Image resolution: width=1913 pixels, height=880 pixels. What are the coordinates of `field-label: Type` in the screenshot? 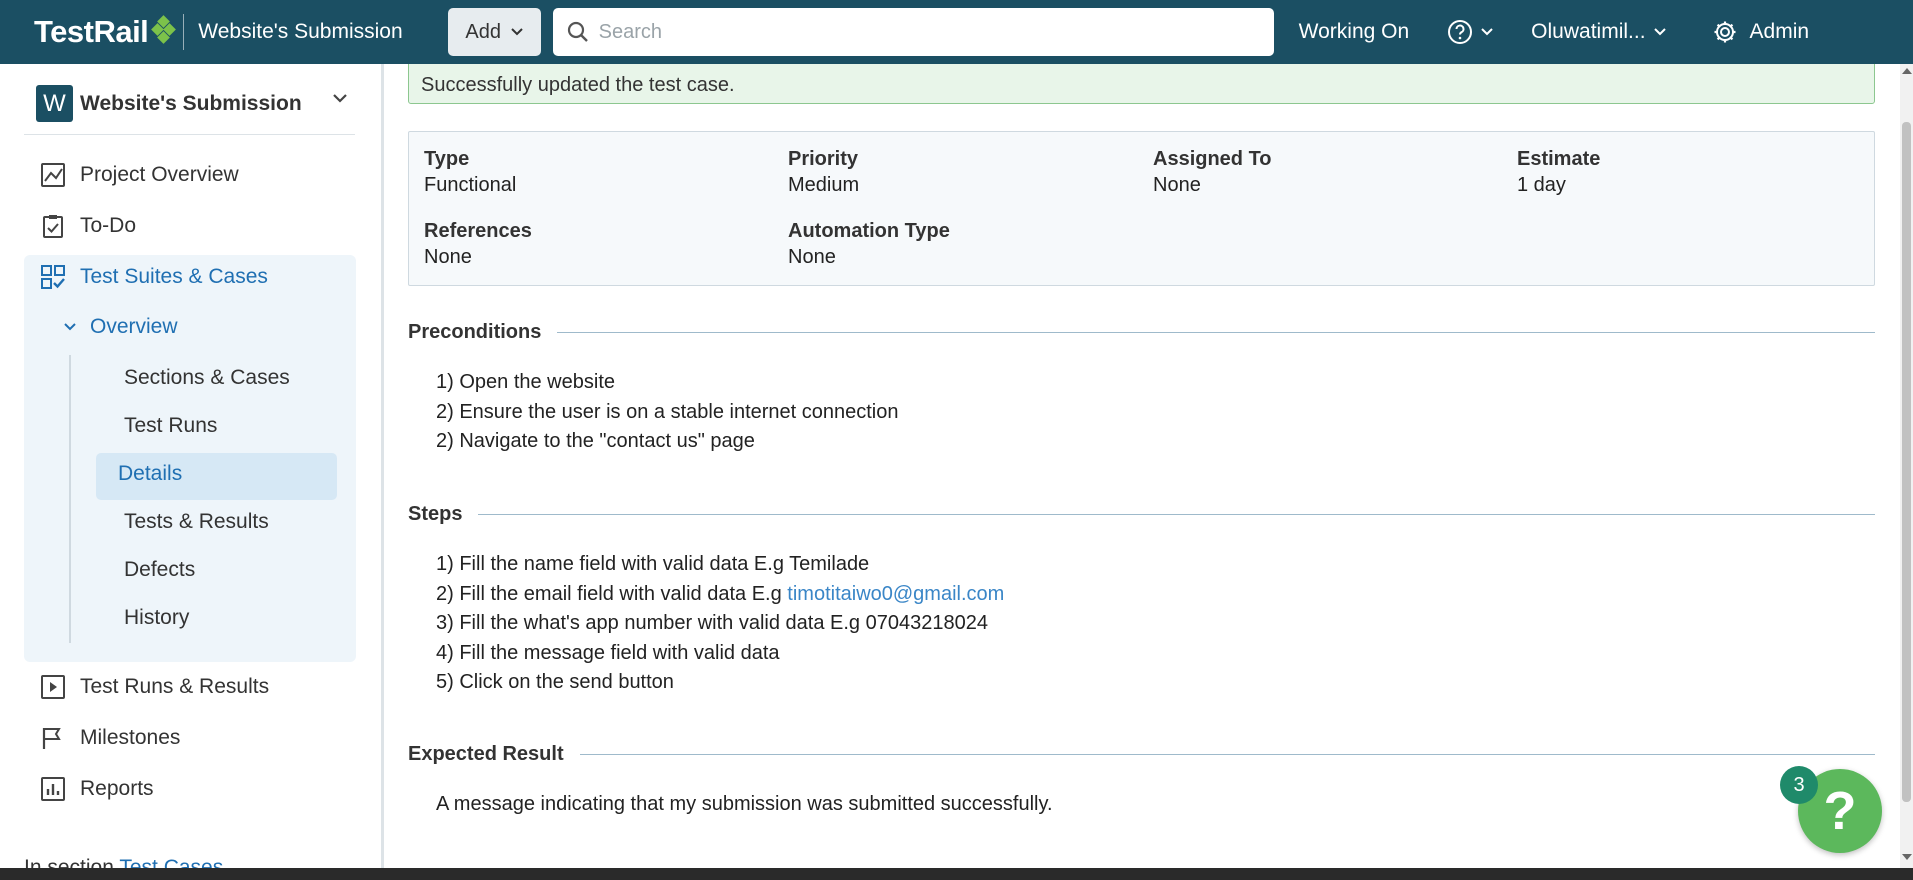 It's located at (447, 159).